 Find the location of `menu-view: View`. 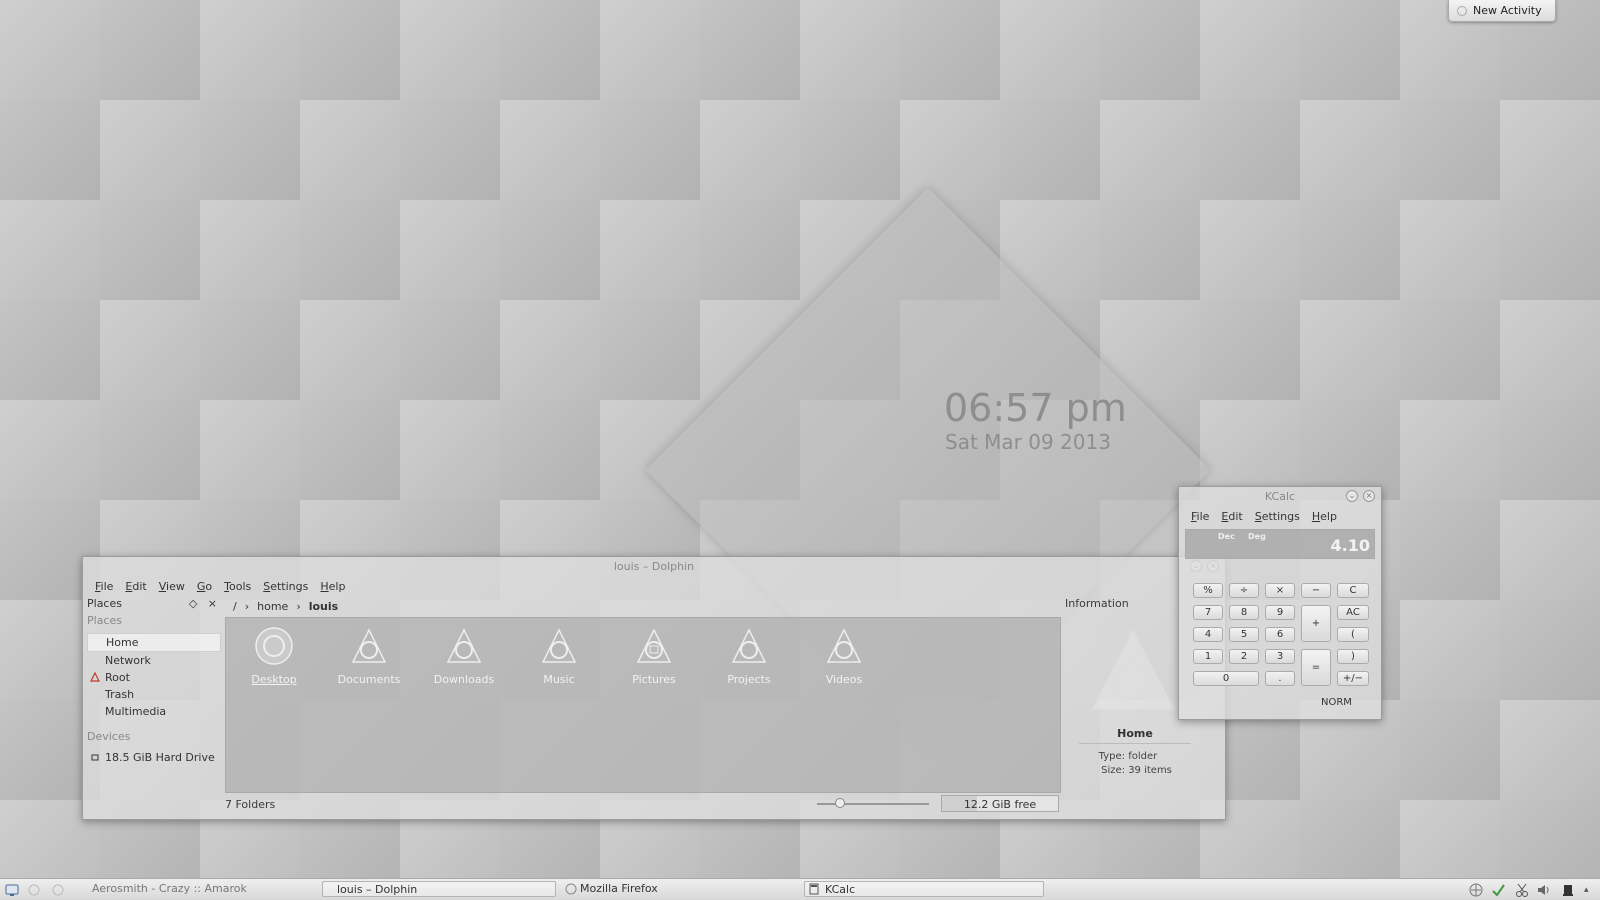

menu-view: View is located at coordinates (172, 586).